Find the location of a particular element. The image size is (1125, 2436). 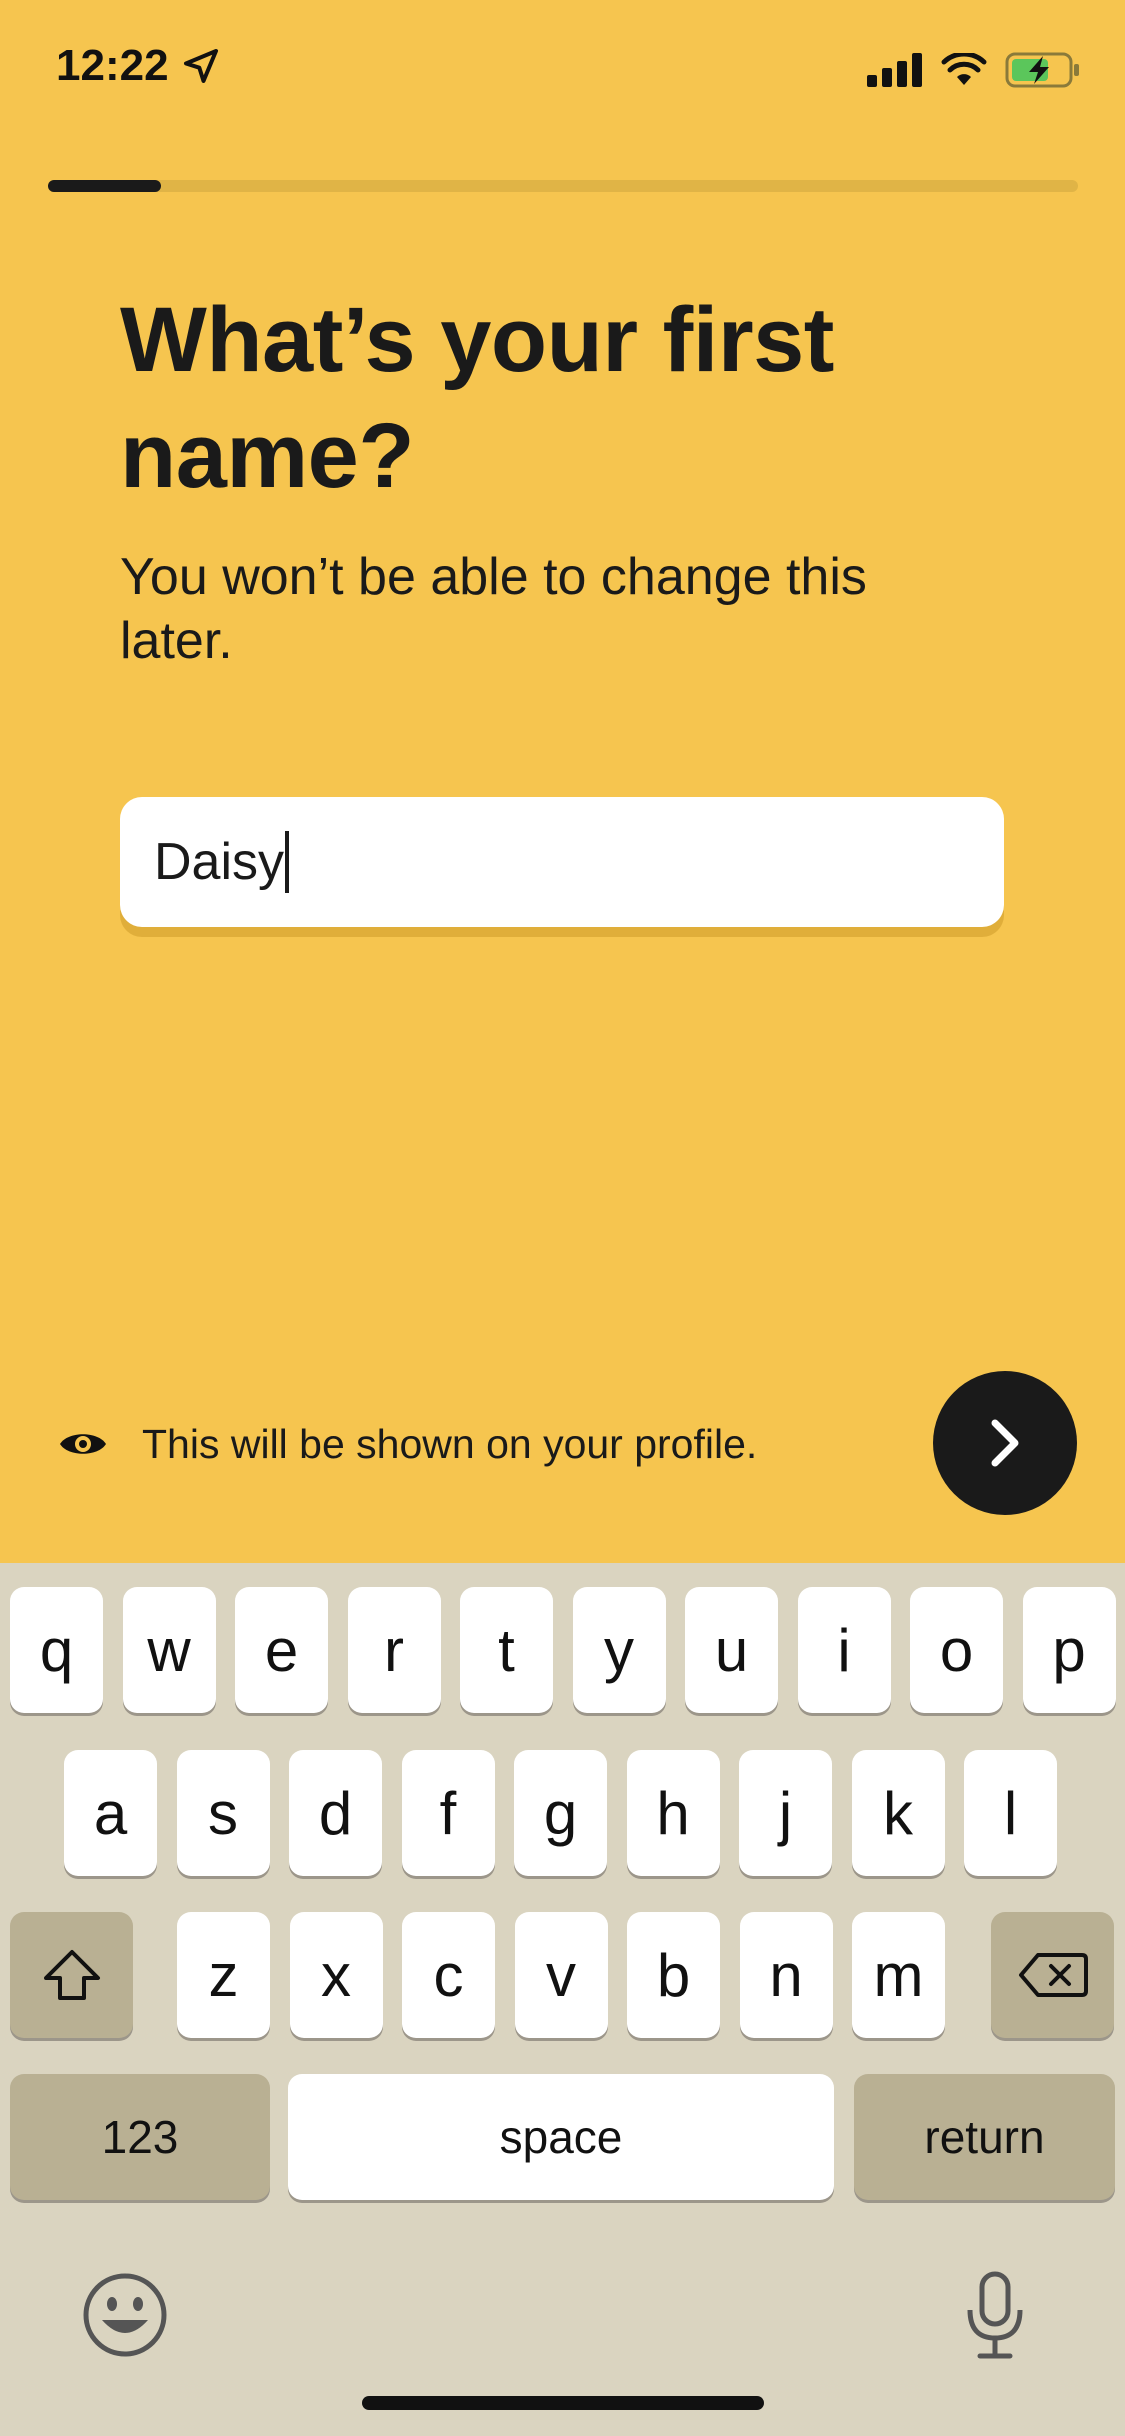

progress-bar is located at coordinates (563, 186).